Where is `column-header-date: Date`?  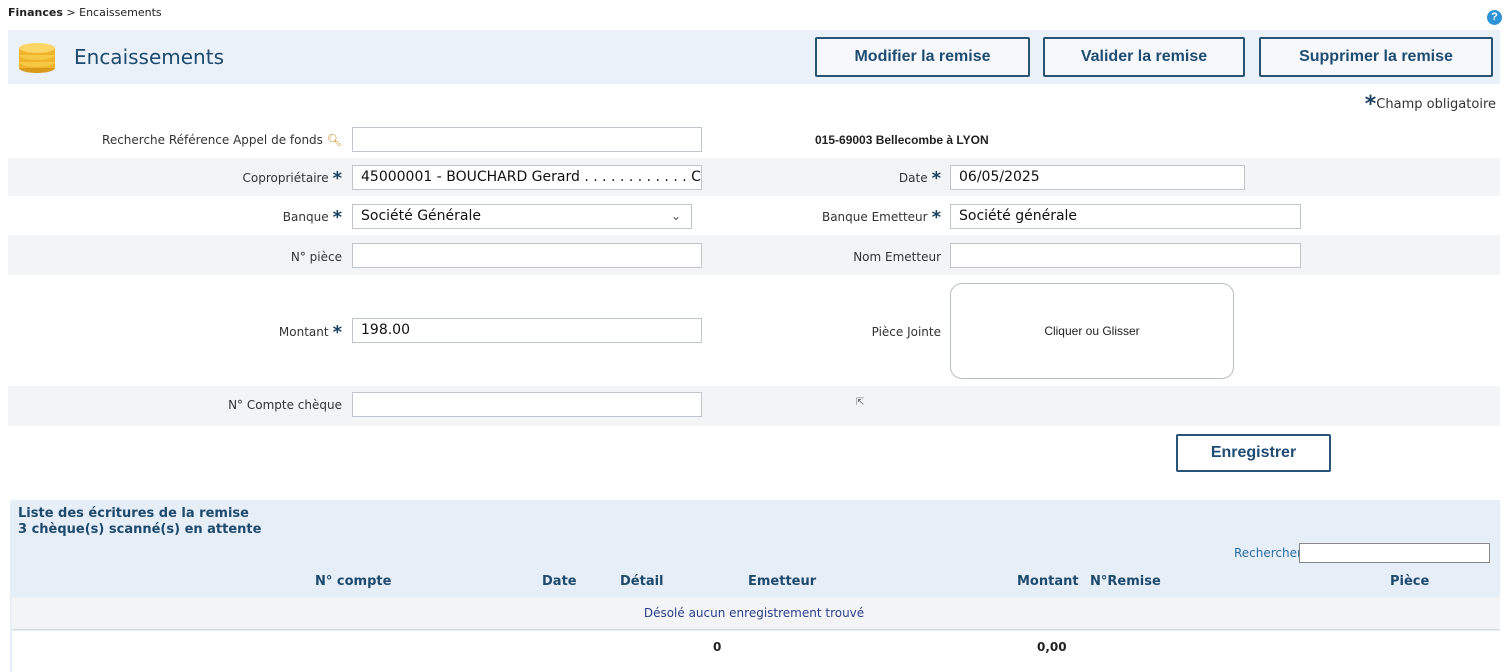
column-header-date: Date is located at coordinates (559, 581).